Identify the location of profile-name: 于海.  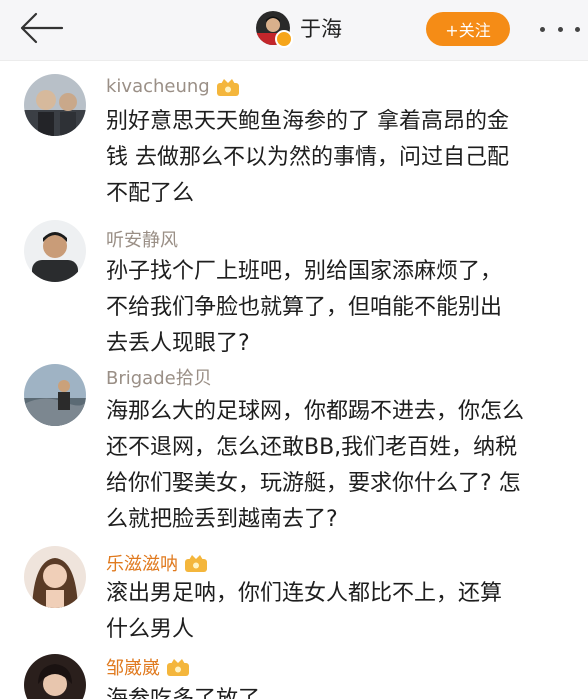
(321, 29).